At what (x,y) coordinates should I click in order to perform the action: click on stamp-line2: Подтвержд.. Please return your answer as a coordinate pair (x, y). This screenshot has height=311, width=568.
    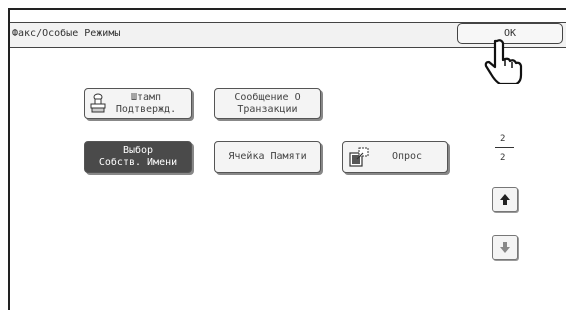
    Looking at the image, I should click on (146, 109).